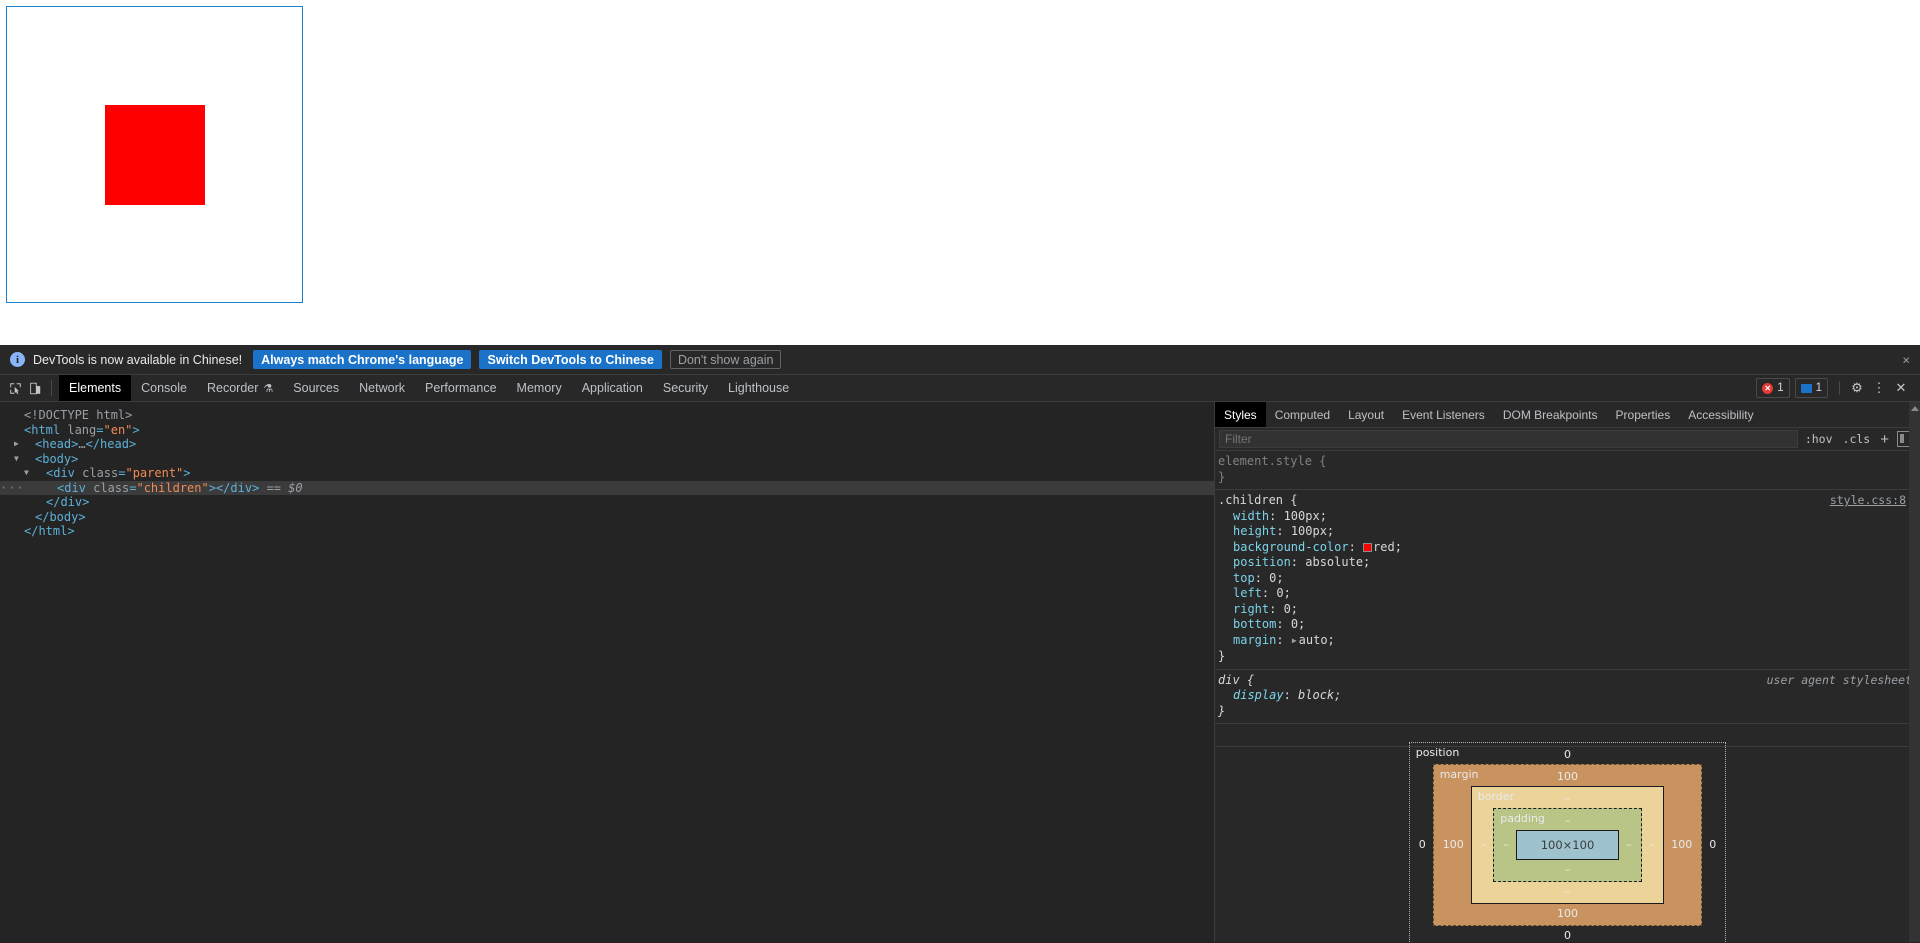 This screenshot has width=1920, height=943. I want to click on expand-shorthand-icon: ▶, so click(1294, 641).